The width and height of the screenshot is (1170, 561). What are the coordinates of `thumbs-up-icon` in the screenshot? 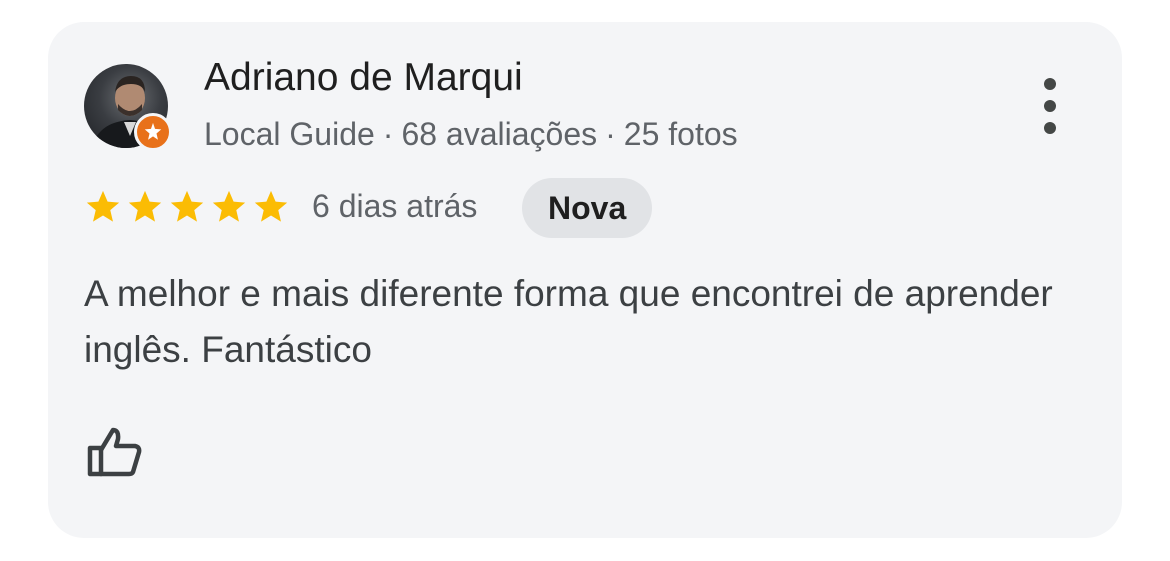 It's located at (114, 452).